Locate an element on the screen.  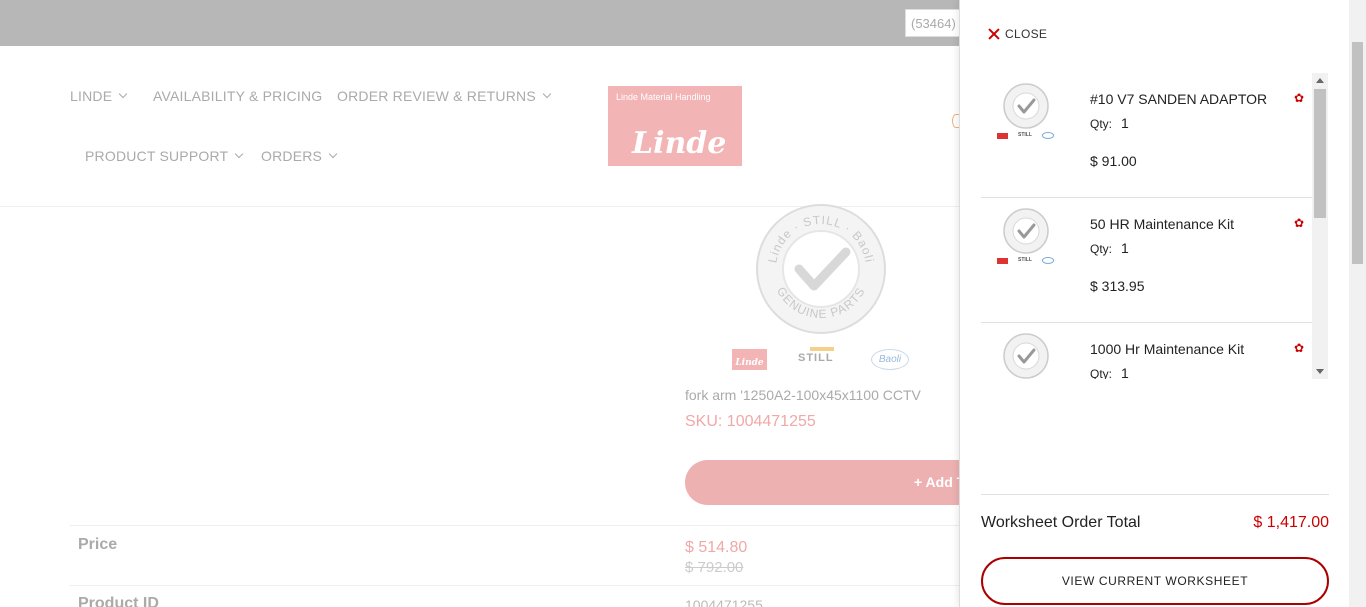
scroll-up-arrow-icon is located at coordinates (1320, 80).